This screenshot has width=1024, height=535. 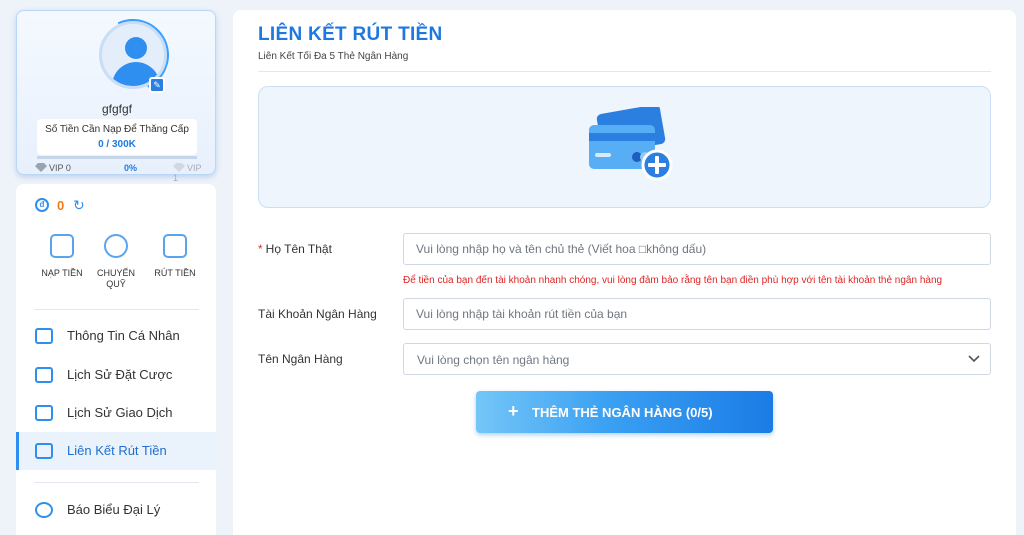 I want to click on vip-current-label: VIP 0, so click(x=60, y=168).